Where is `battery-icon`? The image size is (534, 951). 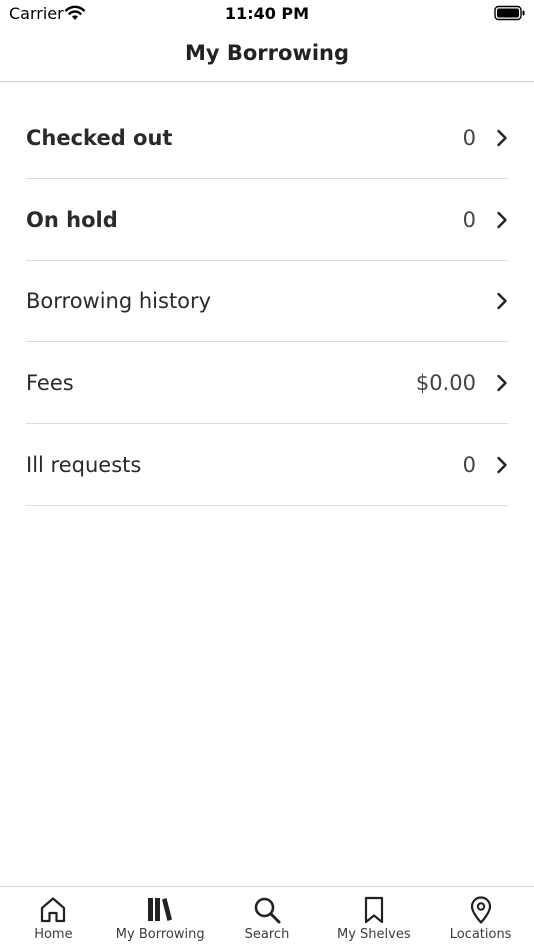 battery-icon is located at coordinates (509, 13).